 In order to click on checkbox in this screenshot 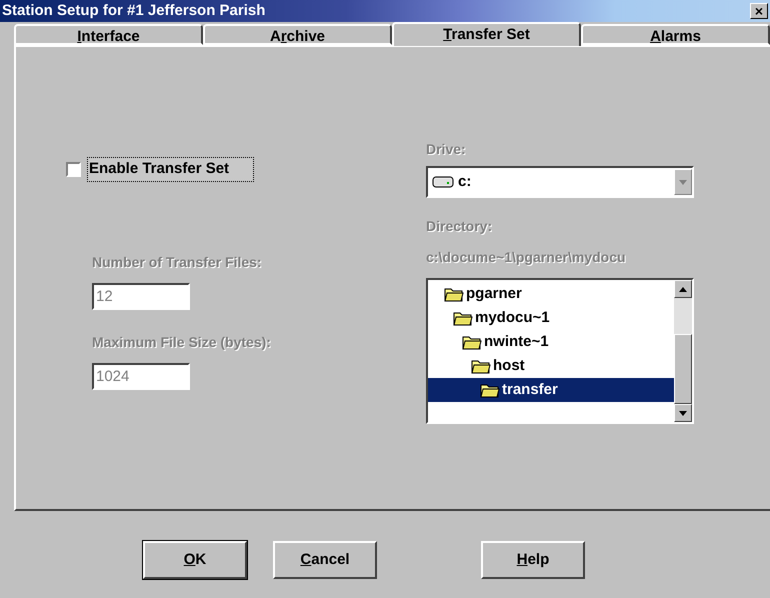, I will do `click(73, 169)`.